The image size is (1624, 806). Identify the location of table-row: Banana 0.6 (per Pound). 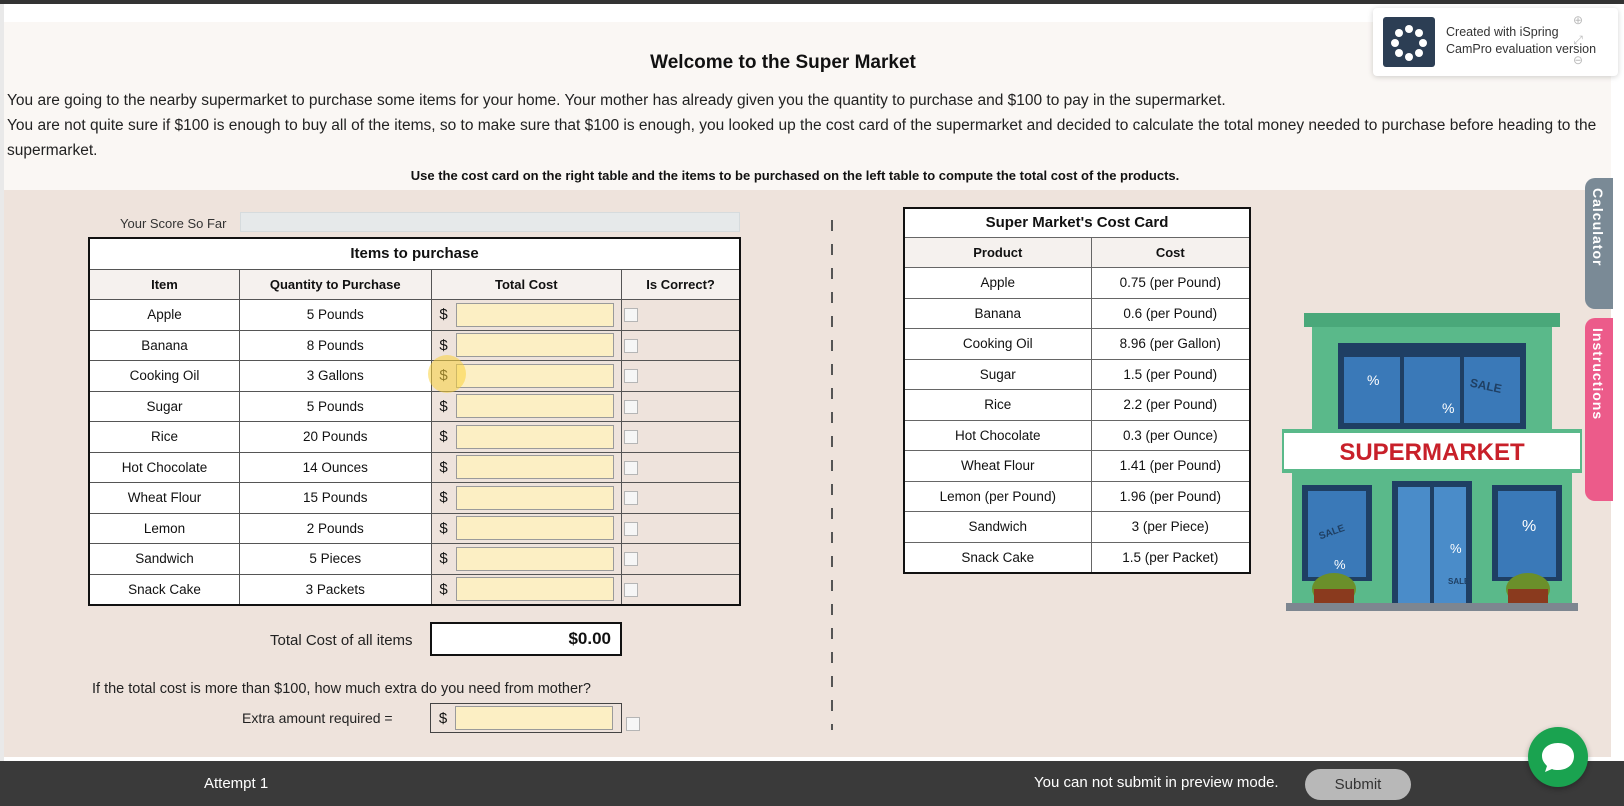
(1077, 313).